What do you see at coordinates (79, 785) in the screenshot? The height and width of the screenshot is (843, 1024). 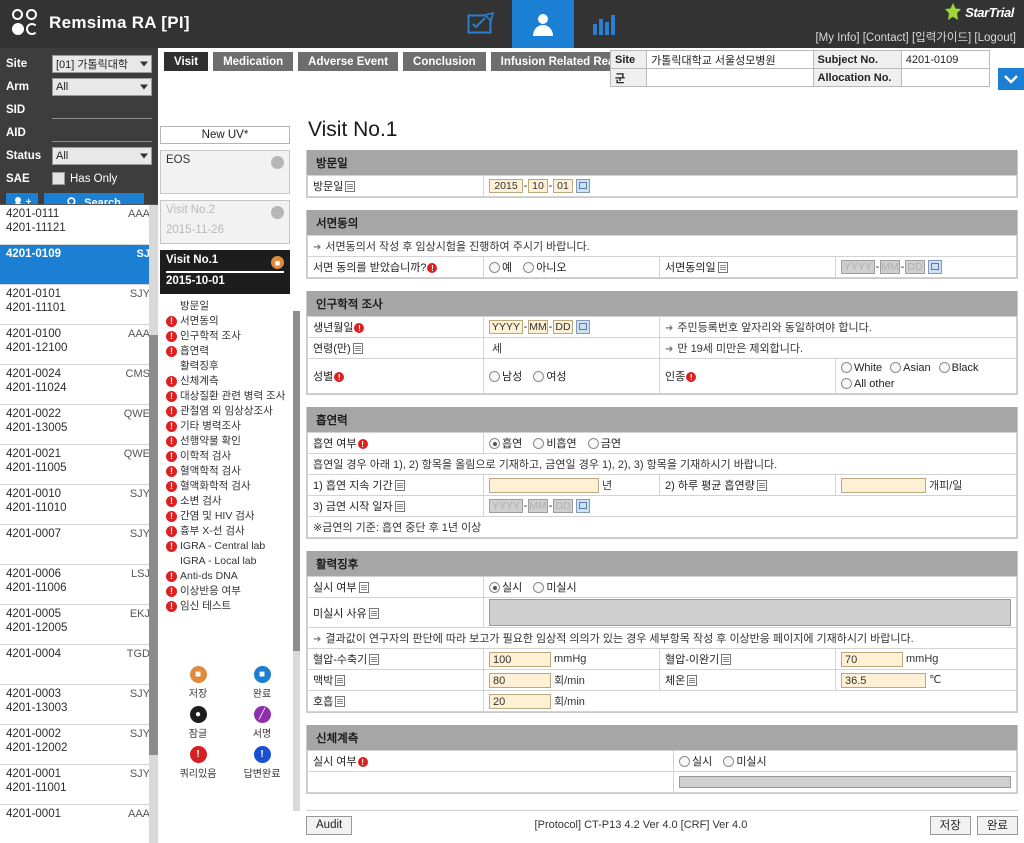 I see `subject-list-item: 4201-0001 4201-11001 SJY` at bounding box center [79, 785].